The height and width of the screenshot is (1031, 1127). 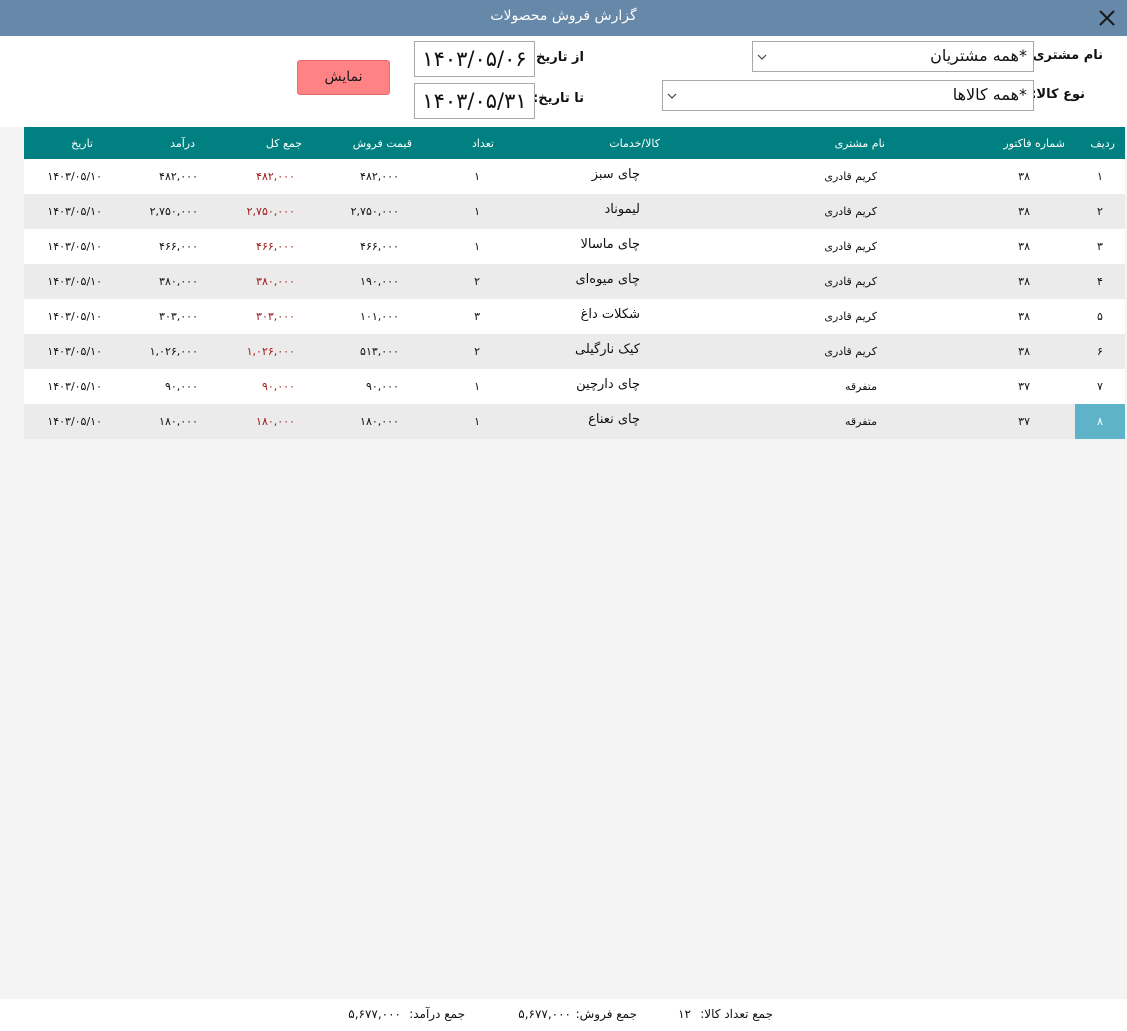 I want to click on cell-row-number: ۷, so click(x=1100, y=386).